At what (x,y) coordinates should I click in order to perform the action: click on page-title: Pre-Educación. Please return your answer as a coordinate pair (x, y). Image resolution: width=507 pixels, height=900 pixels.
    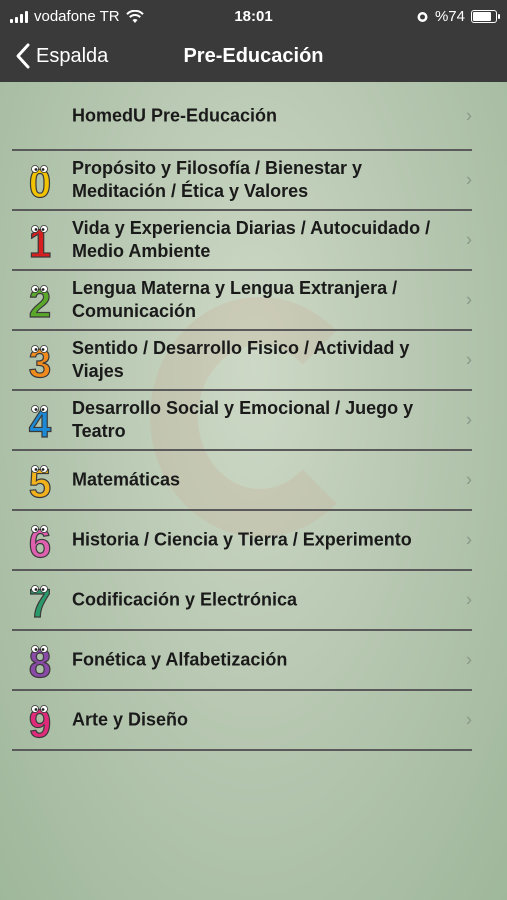
    Looking at the image, I should click on (253, 56).